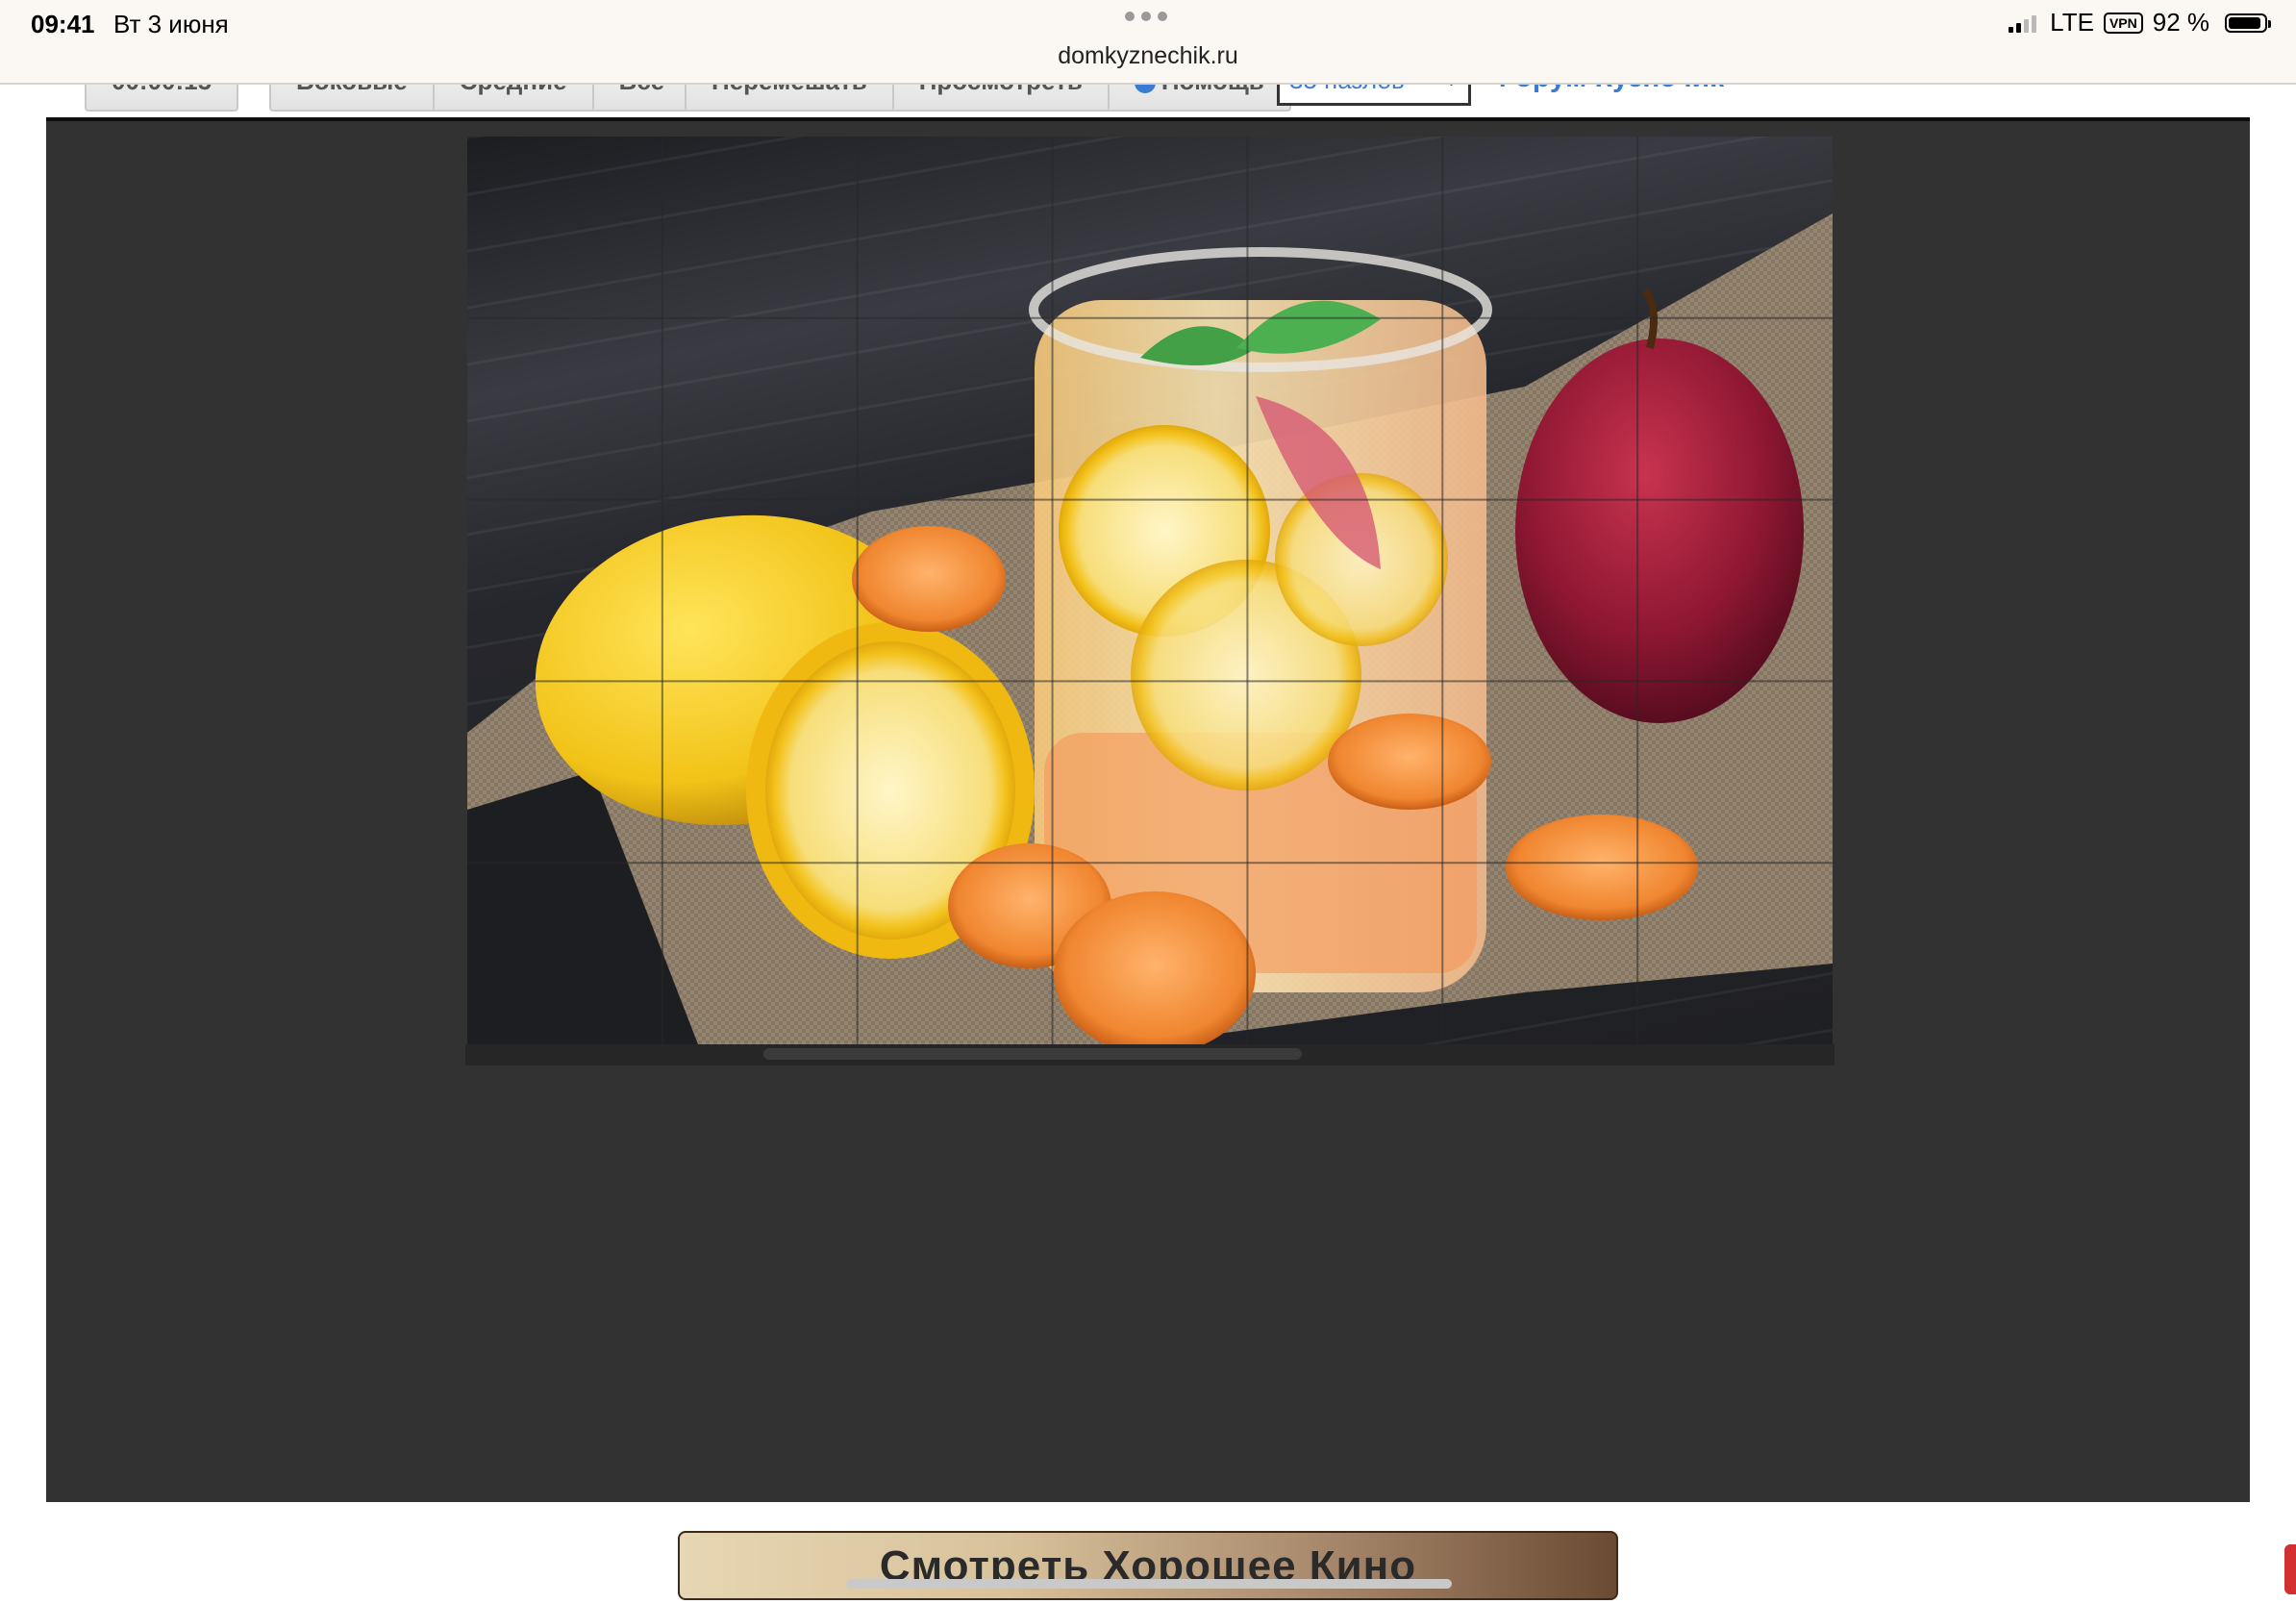 Image resolution: width=2296 pixels, height=1604 pixels. What do you see at coordinates (171, 24) in the screenshot?
I see `date: Вт 3 июня` at bounding box center [171, 24].